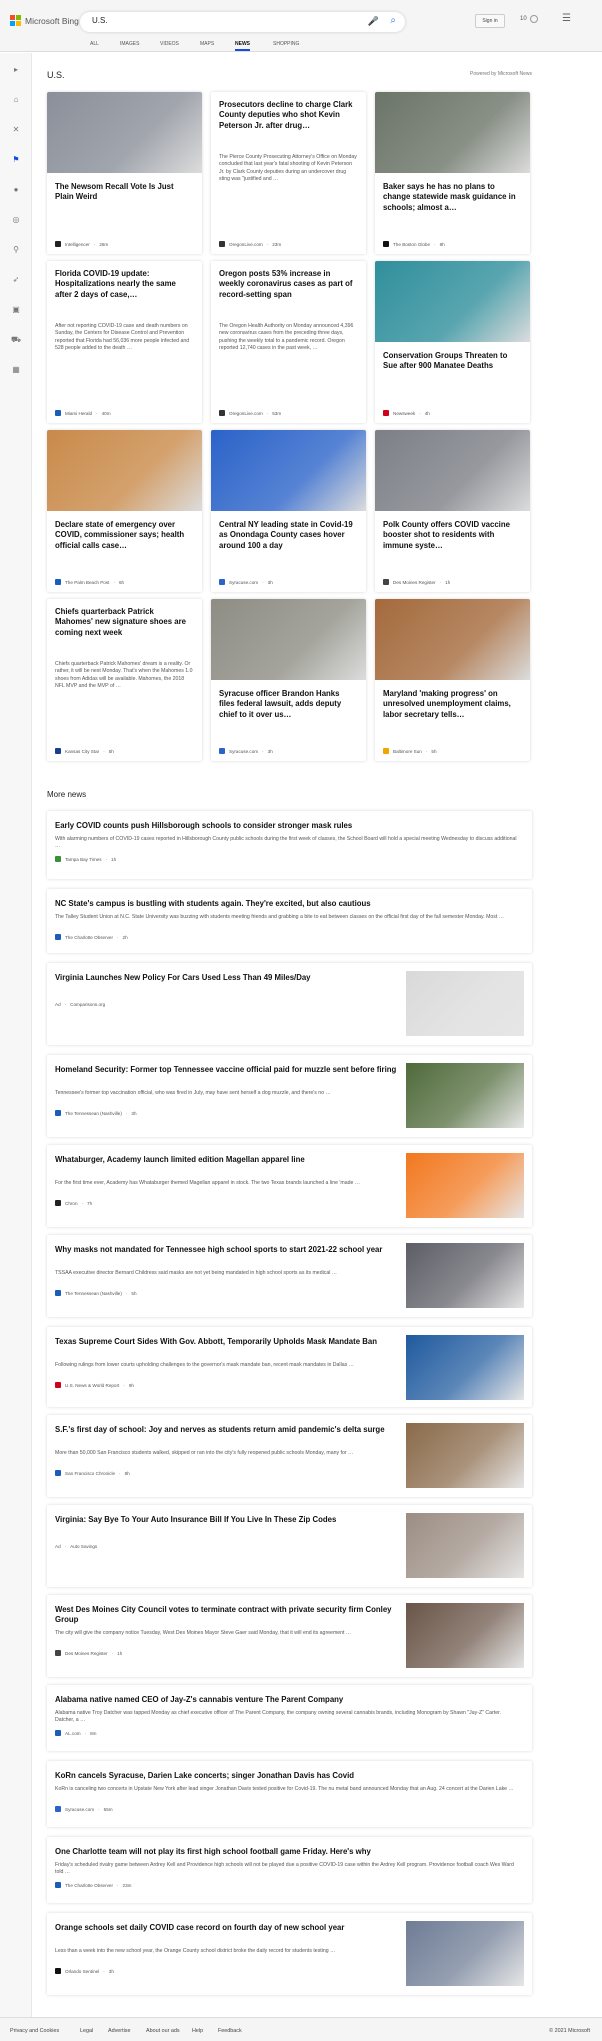 Image resolution: width=602 pixels, height=2041 pixels. Describe the element at coordinates (410, 751) in the screenshot. I see `news-card-source: Baltimore Sun · 5h` at that location.